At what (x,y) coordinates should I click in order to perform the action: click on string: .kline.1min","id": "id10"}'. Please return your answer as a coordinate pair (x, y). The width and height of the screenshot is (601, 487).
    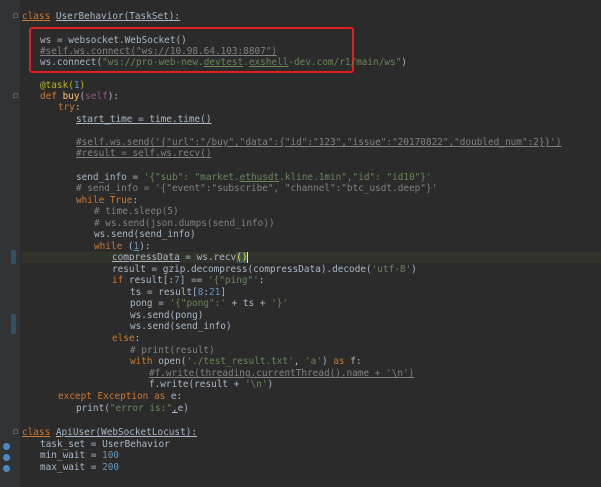
    Looking at the image, I should click on (355, 177).